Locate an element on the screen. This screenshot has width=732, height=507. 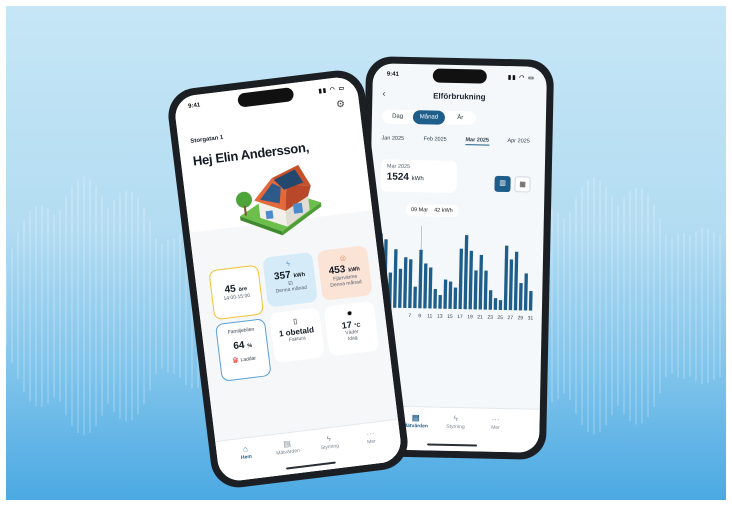
month-selector: Jan 2025 Feb 2025 Mar 2025 Apr 2025 is located at coordinates (460, 142).